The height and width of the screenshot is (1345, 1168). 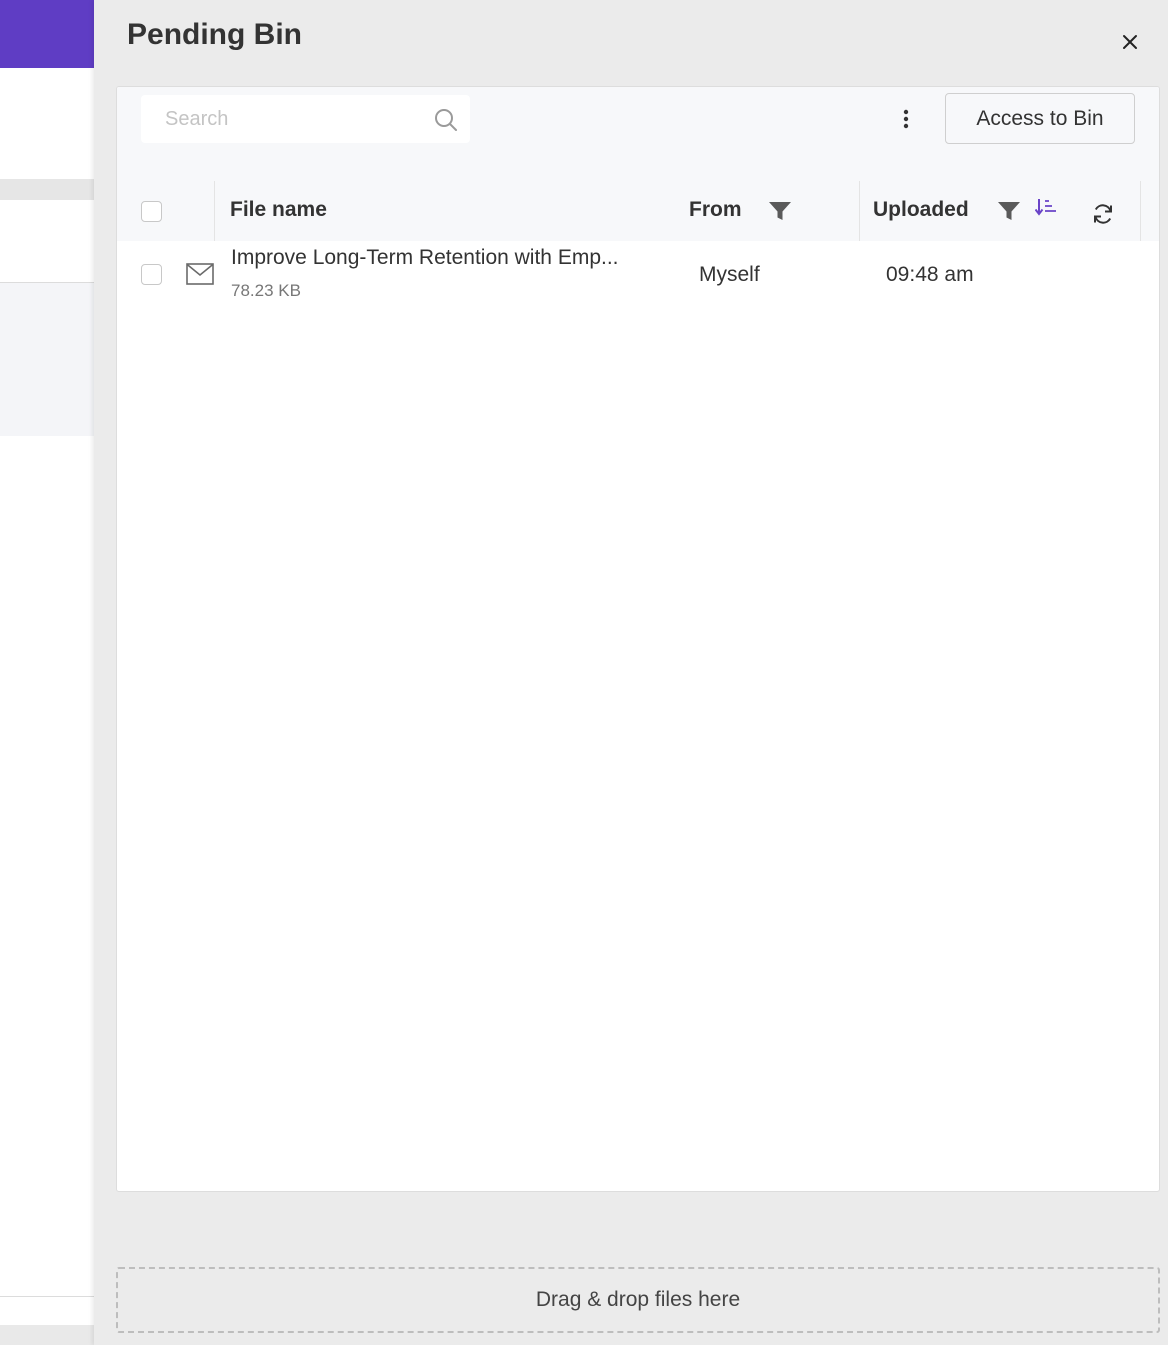 What do you see at coordinates (286, 119) in the screenshot?
I see `search-input` at bounding box center [286, 119].